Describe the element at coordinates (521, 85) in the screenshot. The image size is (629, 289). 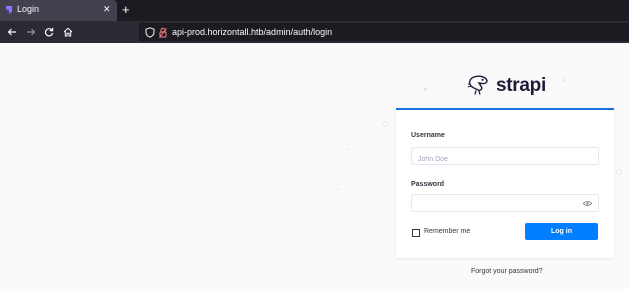
I see `logo-text: strapi` at that location.